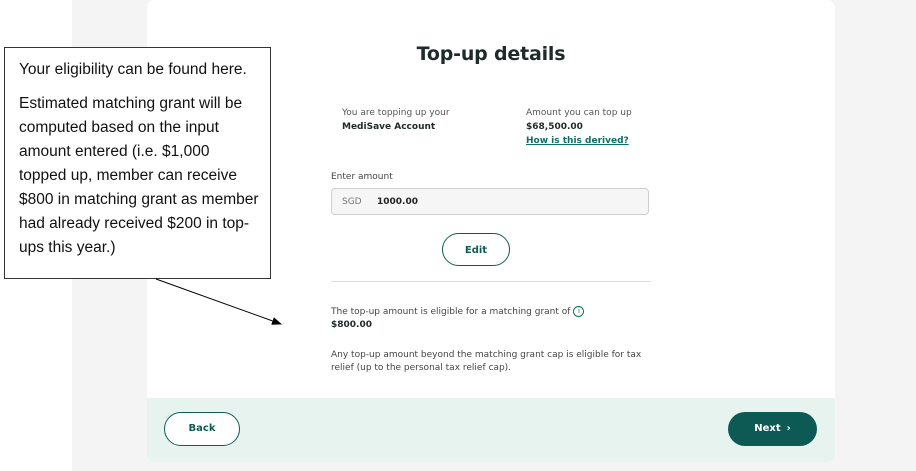  I want to click on account-value: MediSave Account, so click(389, 127).